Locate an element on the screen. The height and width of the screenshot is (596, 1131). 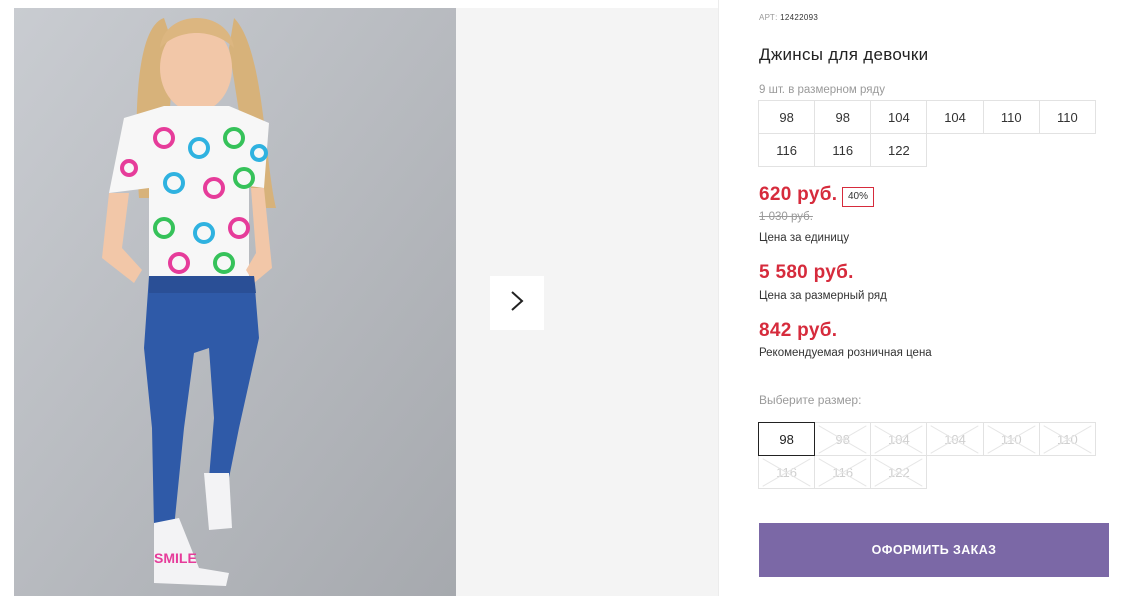
unit-price-label: Цена за единицу is located at coordinates (804, 238).